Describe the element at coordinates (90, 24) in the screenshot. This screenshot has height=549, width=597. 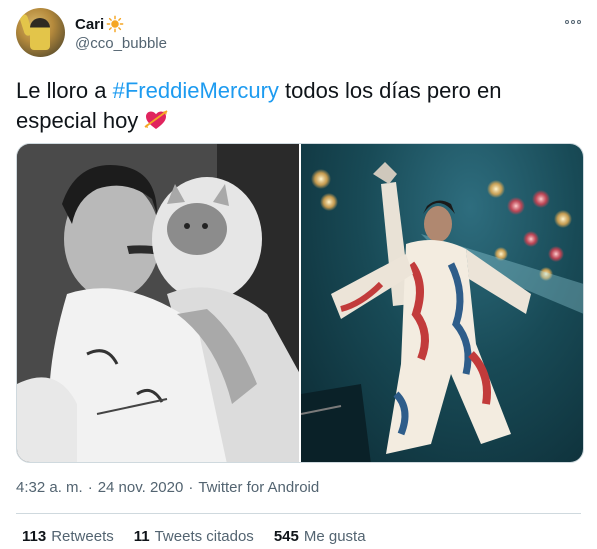
I see `user-name-label: Cari` at that location.